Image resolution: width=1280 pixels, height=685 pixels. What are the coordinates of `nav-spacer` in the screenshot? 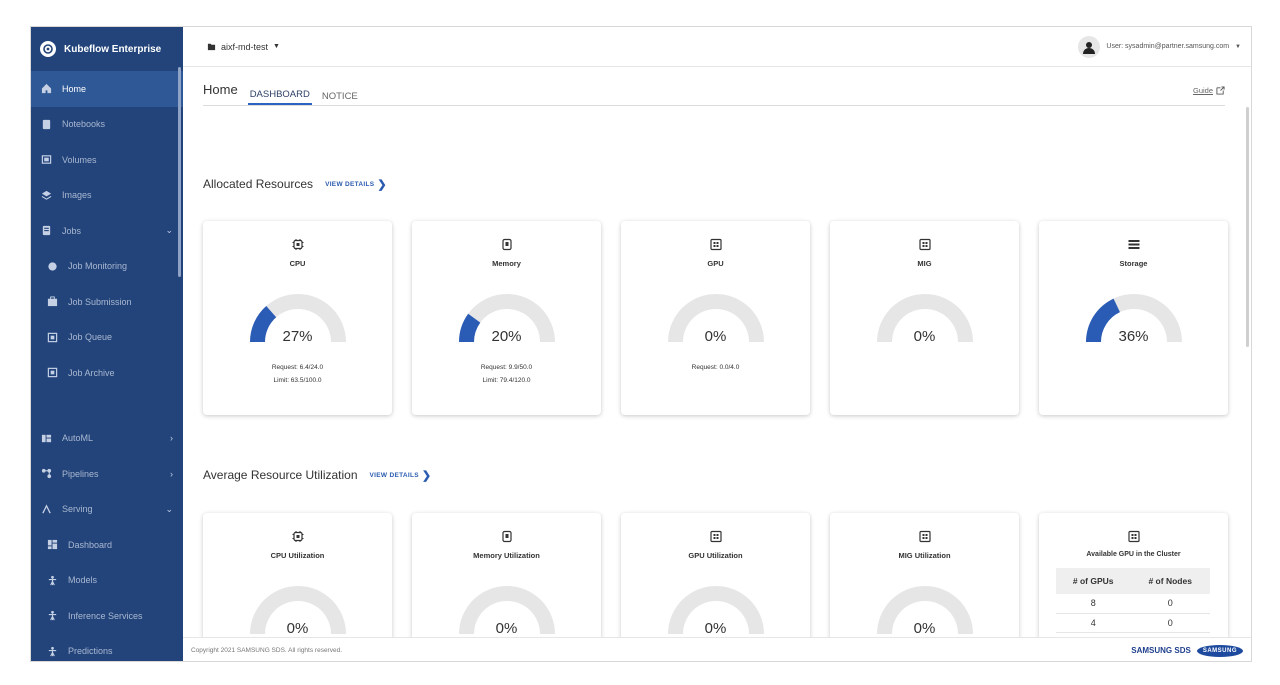 It's located at (107, 406).